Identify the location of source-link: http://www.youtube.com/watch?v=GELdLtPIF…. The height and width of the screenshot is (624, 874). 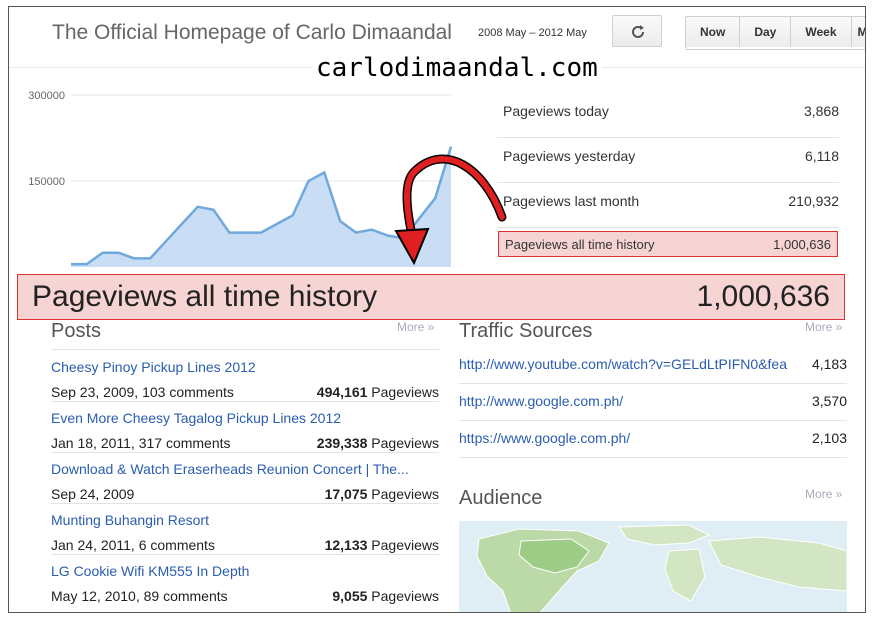
(626, 364).